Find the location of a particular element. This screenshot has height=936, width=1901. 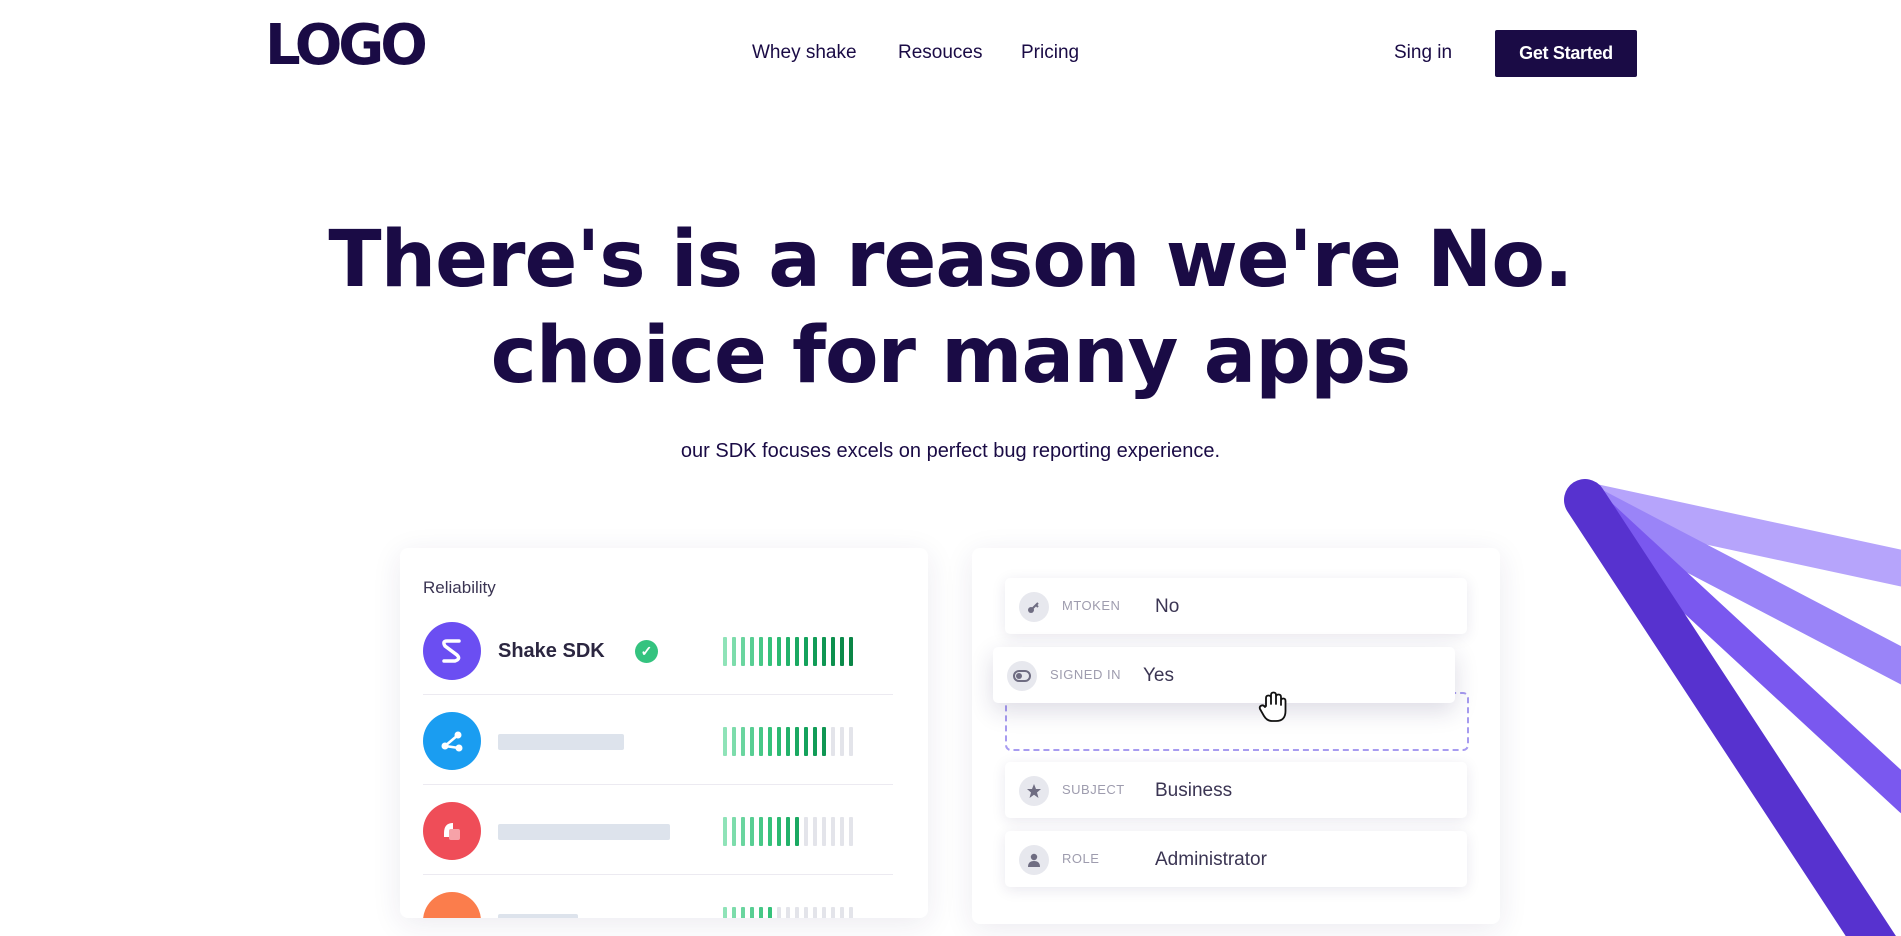

hero-title-line-2: choice for many apps is located at coordinates (951, 356).